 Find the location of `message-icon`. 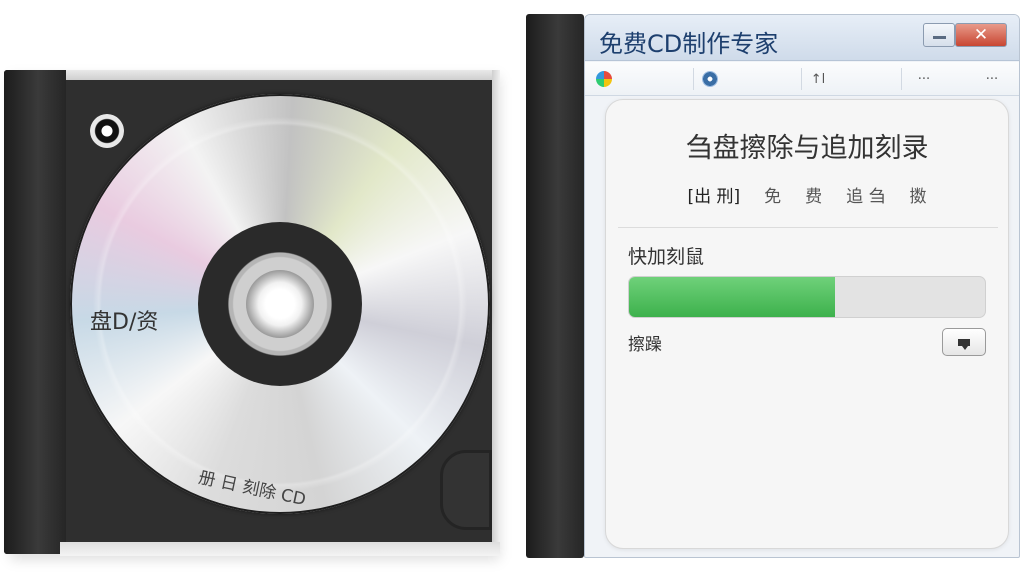

message-icon is located at coordinates (964, 344).